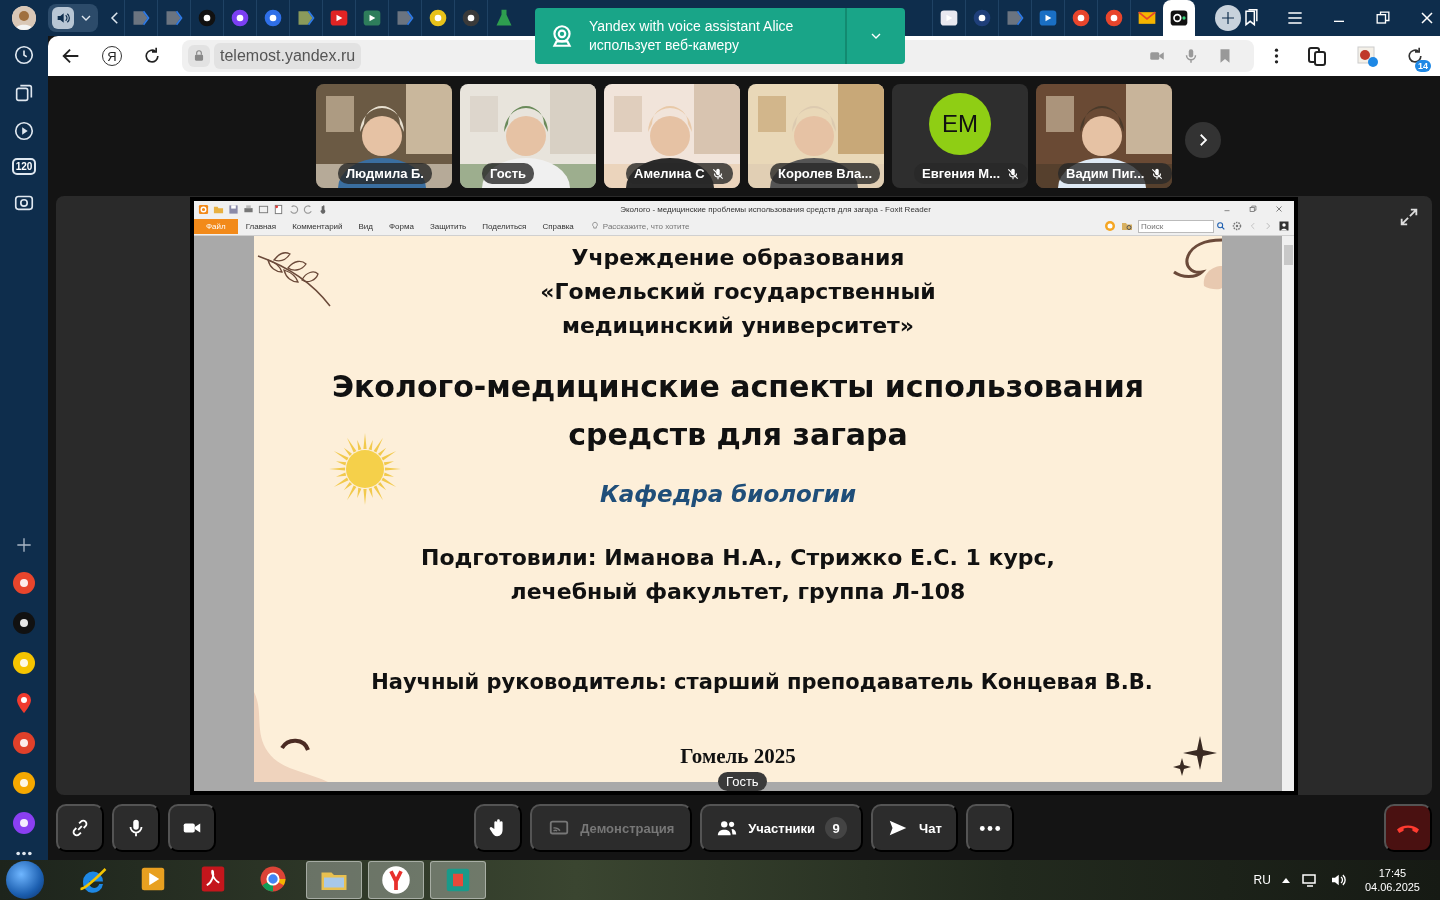 The width and height of the screenshot is (1440, 900). I want to click on slide-title: Эколого-медицинские аспекты использования средств для загара, so click(738, 411).